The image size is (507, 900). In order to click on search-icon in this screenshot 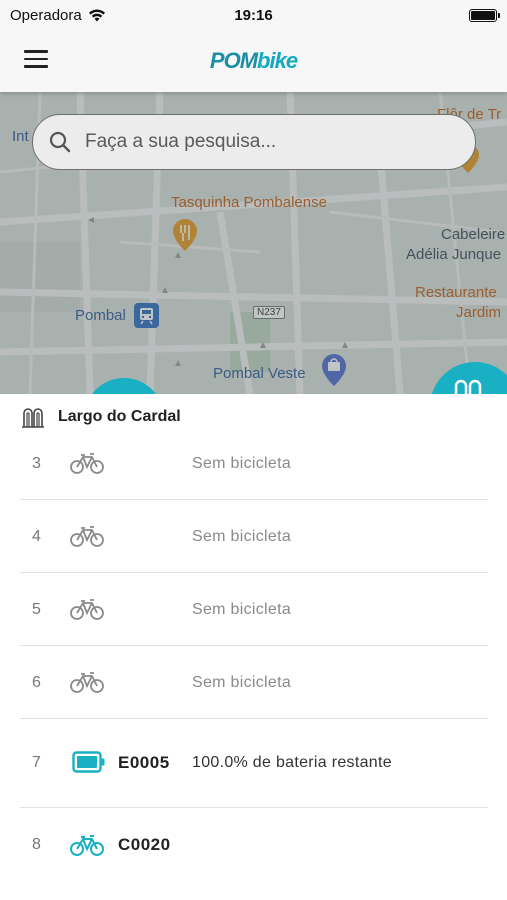, I will do `click(60, 142)`.